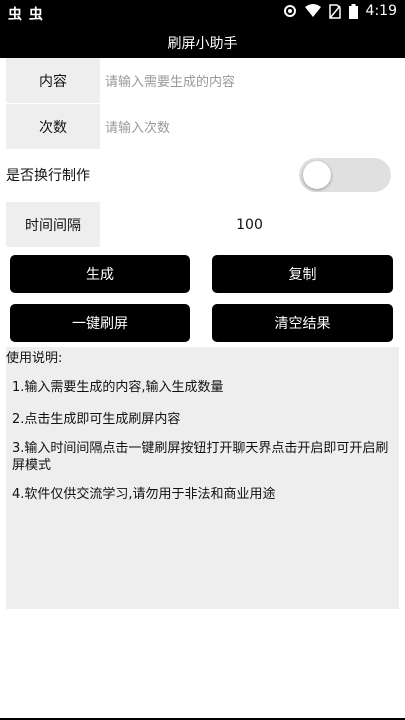 This screenshot has width=405, height=720. What do you see at coordinates (334, 11) in the screenshot?
I see `no-sim-icon` at bounding box center [334, 11].